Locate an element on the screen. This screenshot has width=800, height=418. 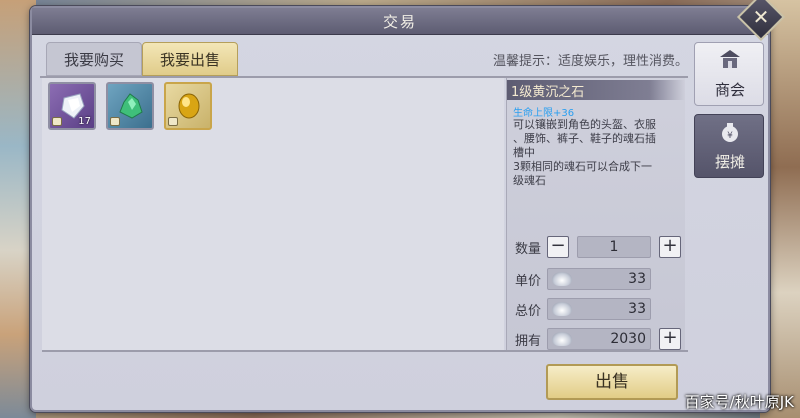
side-tab-stall: ¥ 摆摊 is located at coordinates (729, 146).